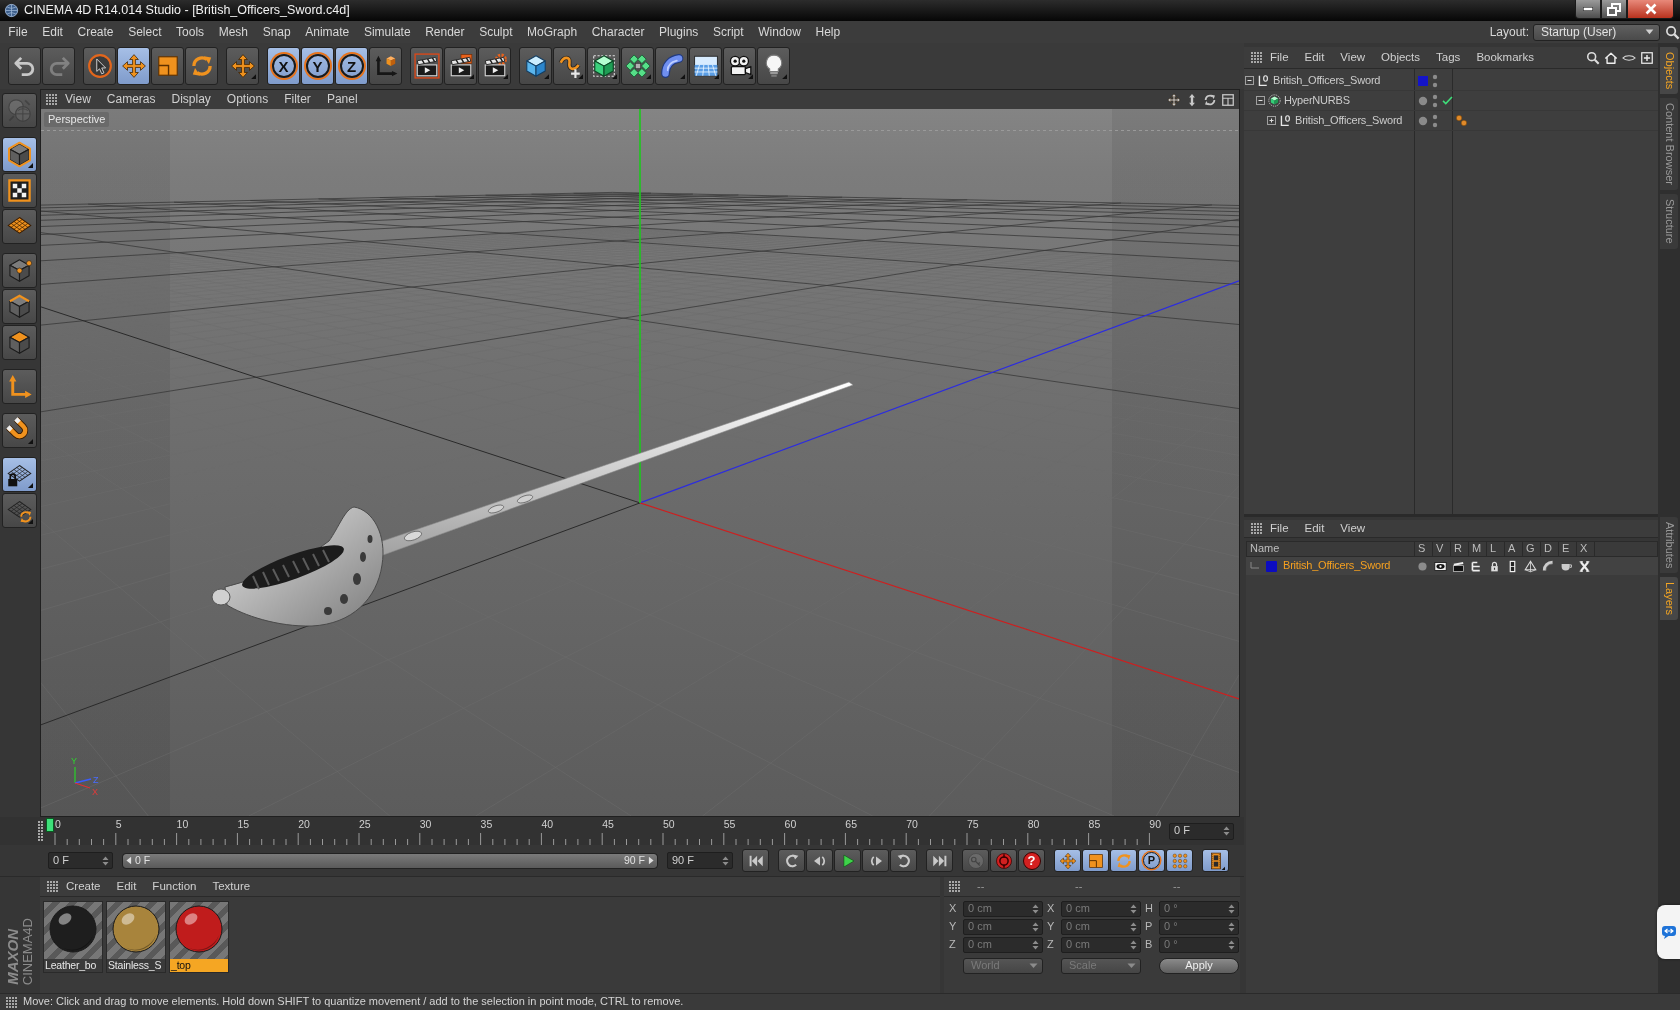 The height and width of the screenshot is (1010, 1680). I want to click on menu-item: Window, so click(779, 32).